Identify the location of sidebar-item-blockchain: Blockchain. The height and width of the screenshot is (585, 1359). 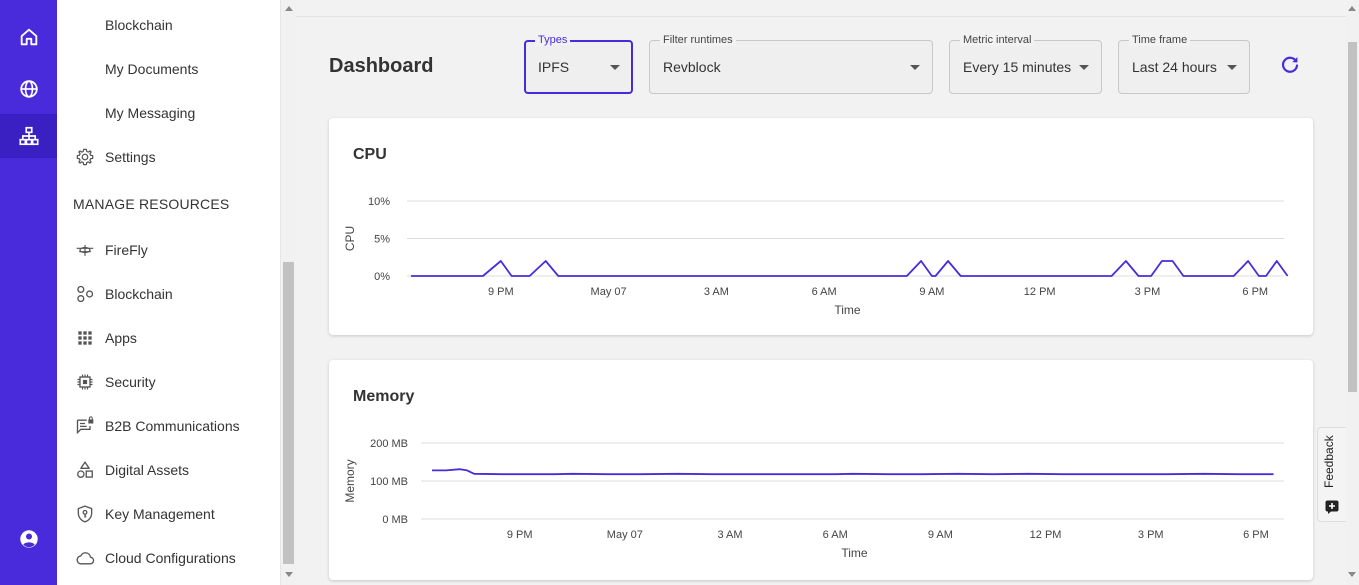
(168, 294).